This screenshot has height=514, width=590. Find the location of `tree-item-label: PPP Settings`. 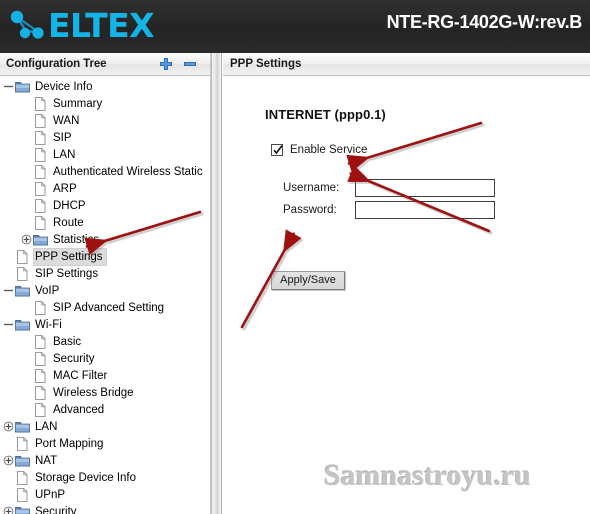

tree-item-label: PPP Settings is located at coordinates (70, 256).